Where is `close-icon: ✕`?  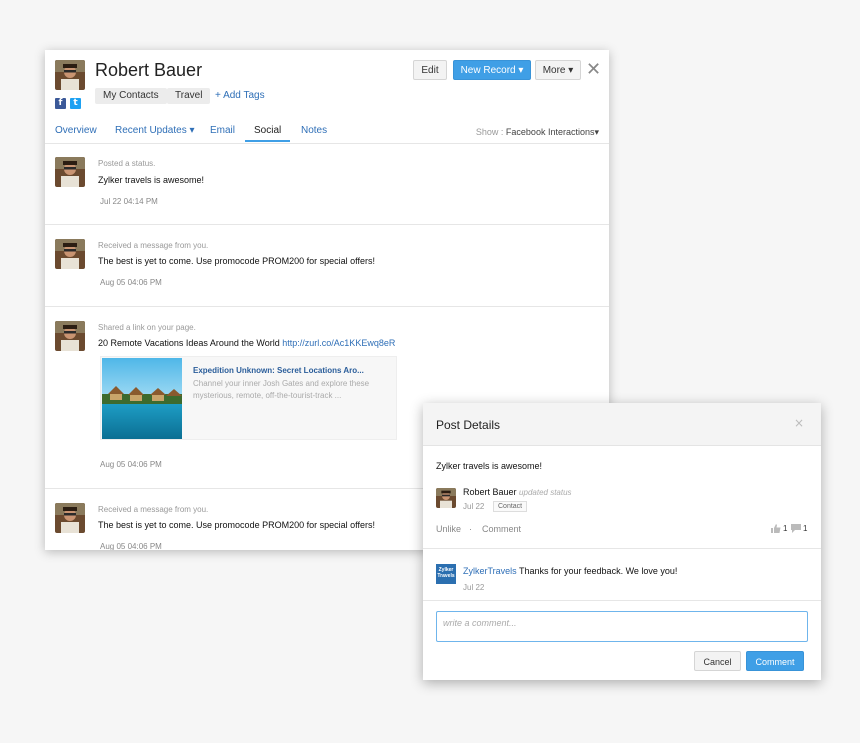 close-icon: ✕ is located at coordinates (593, 70).